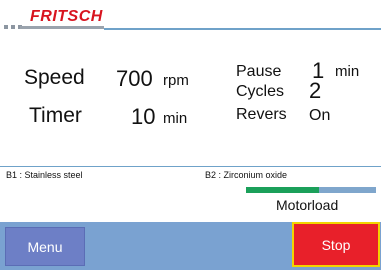  I want to click on speed-unit: rpm, so click(176, 80).